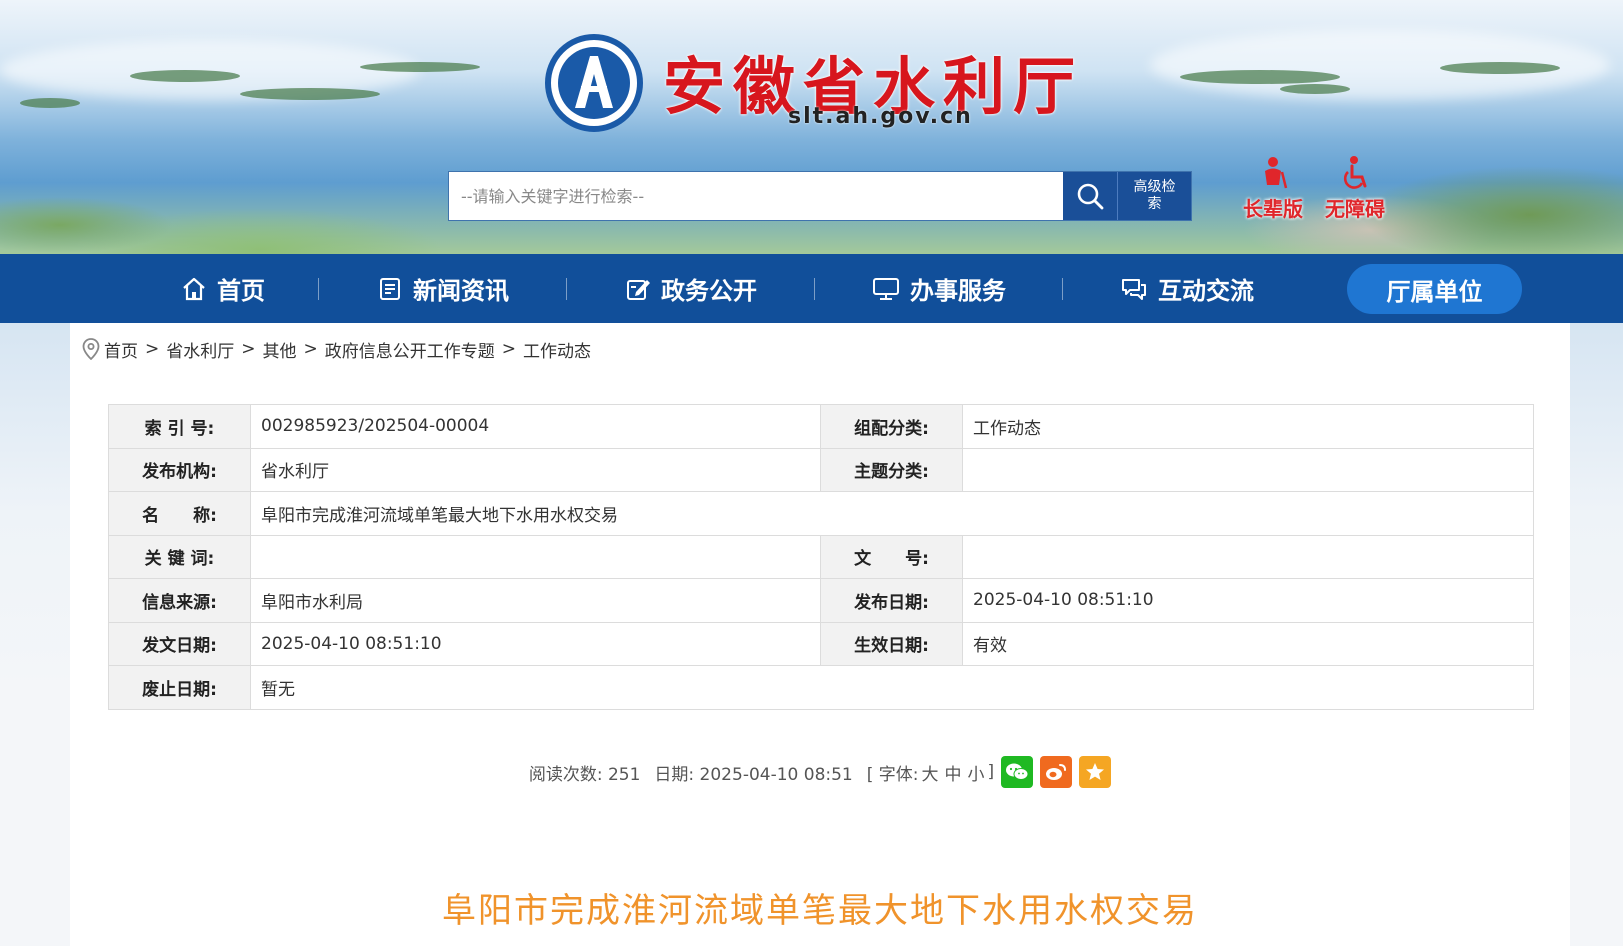 The width and height of the screenshot is (1623, 946). Describe the element at coordinates (1134, 289) in the screenshot. I see `chat-icon` at that location.